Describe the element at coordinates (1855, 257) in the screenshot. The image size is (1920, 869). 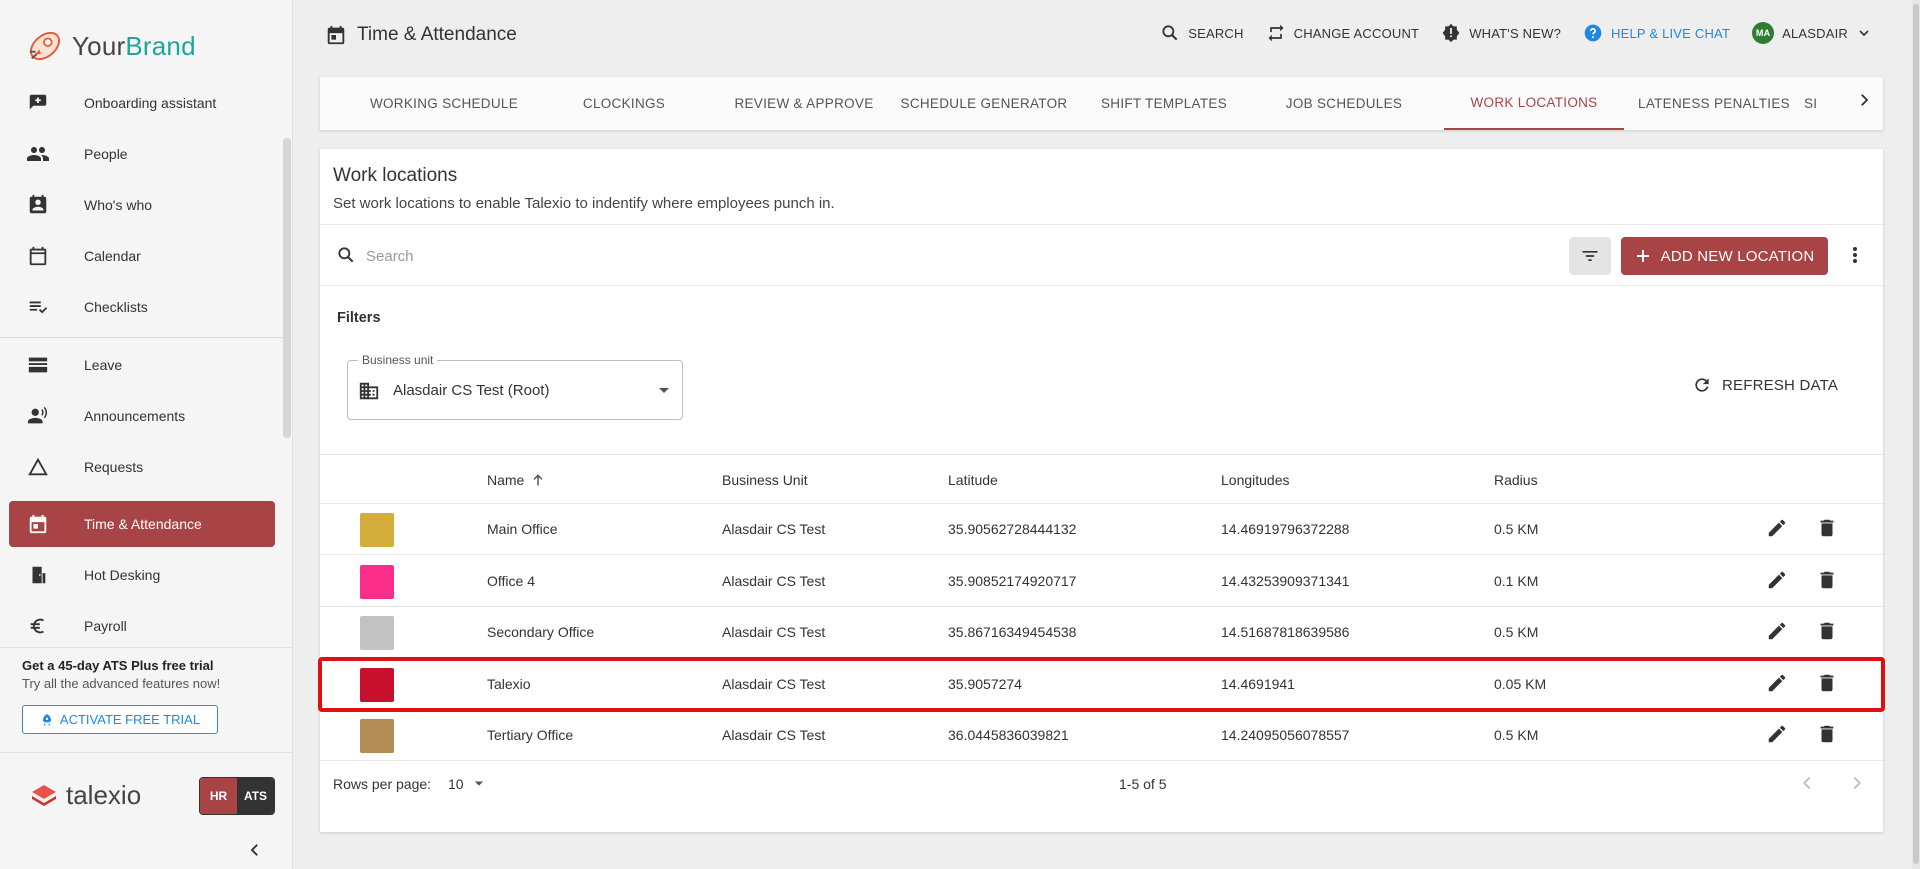
I see `more-options-icon` at that location.